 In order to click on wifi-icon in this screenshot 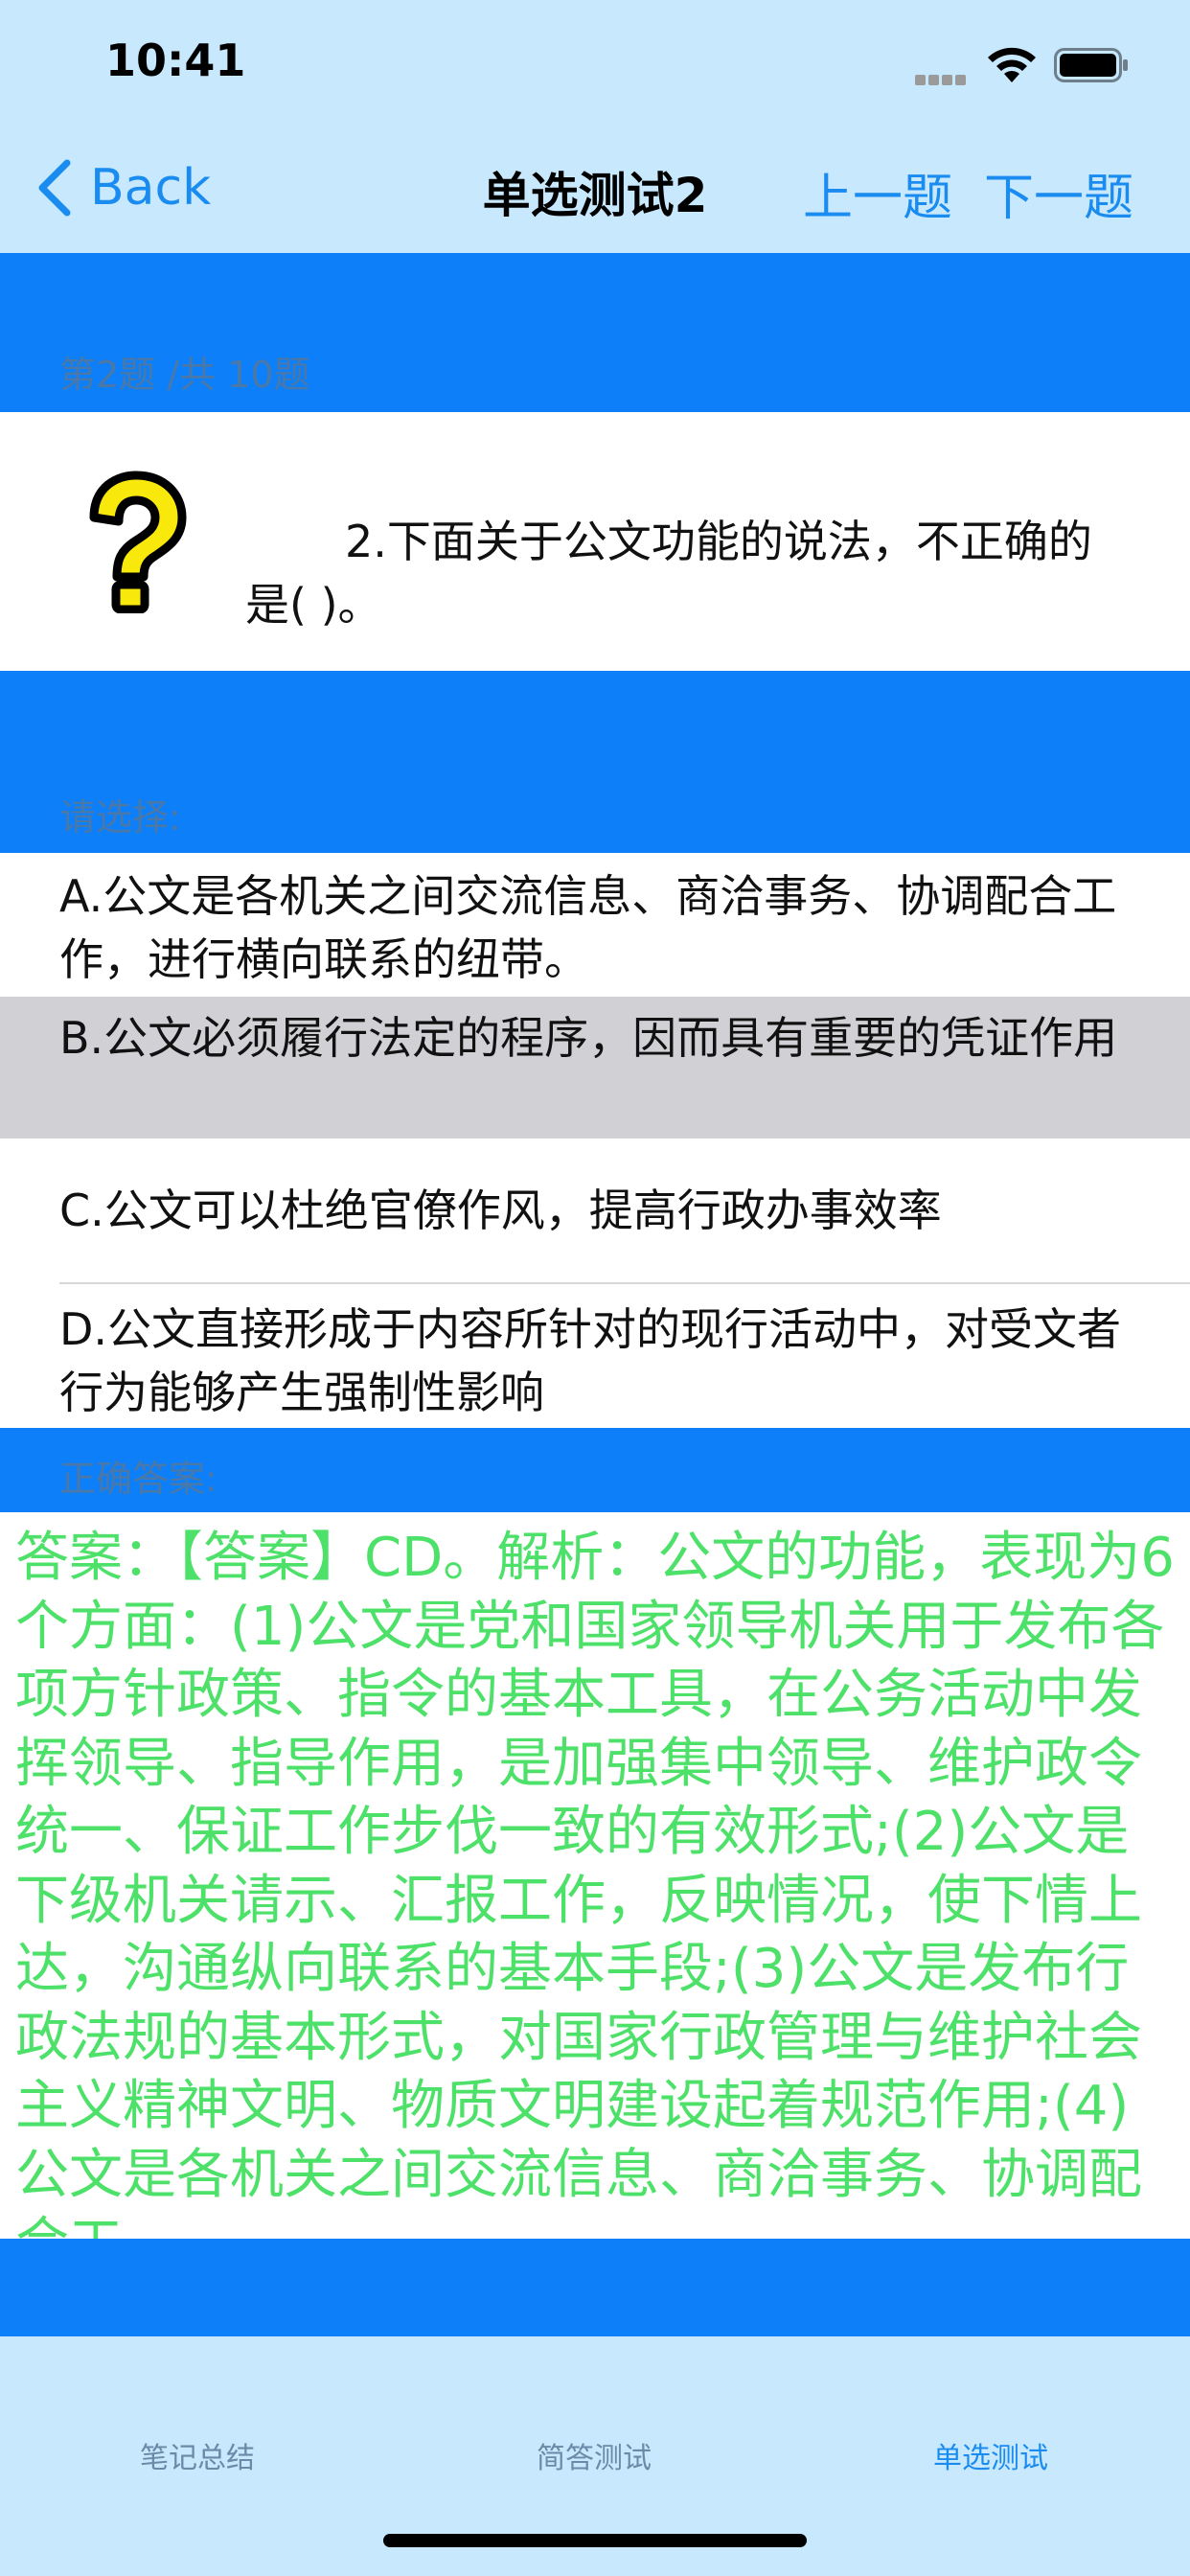, I will do `click(1012, 64)`.